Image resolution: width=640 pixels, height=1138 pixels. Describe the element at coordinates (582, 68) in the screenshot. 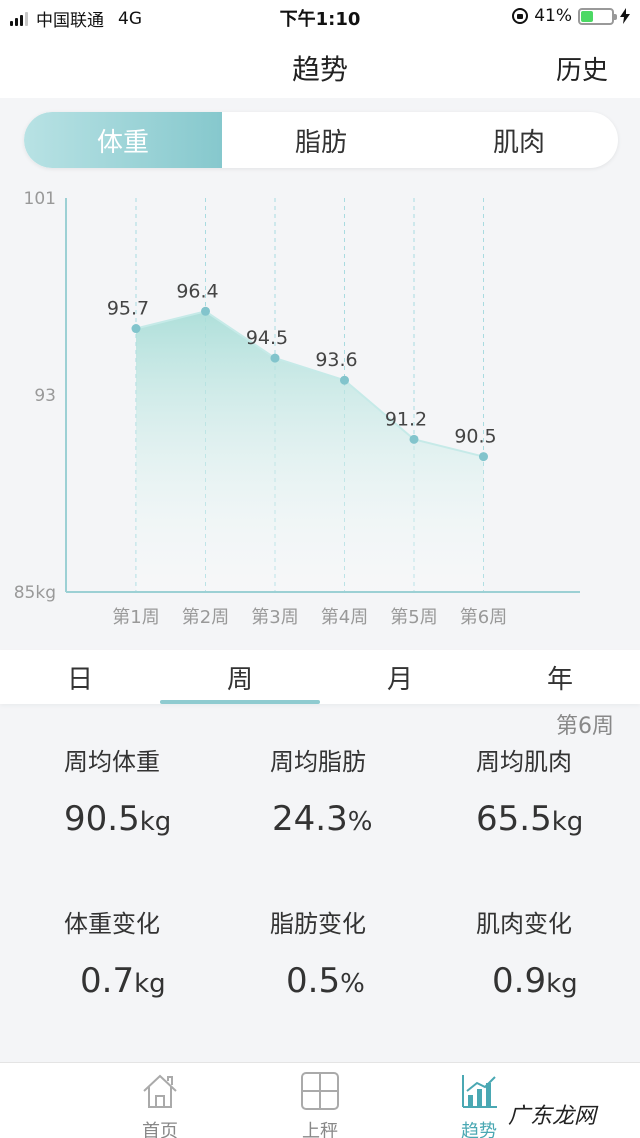

I see `history-button: 历史` at that location.